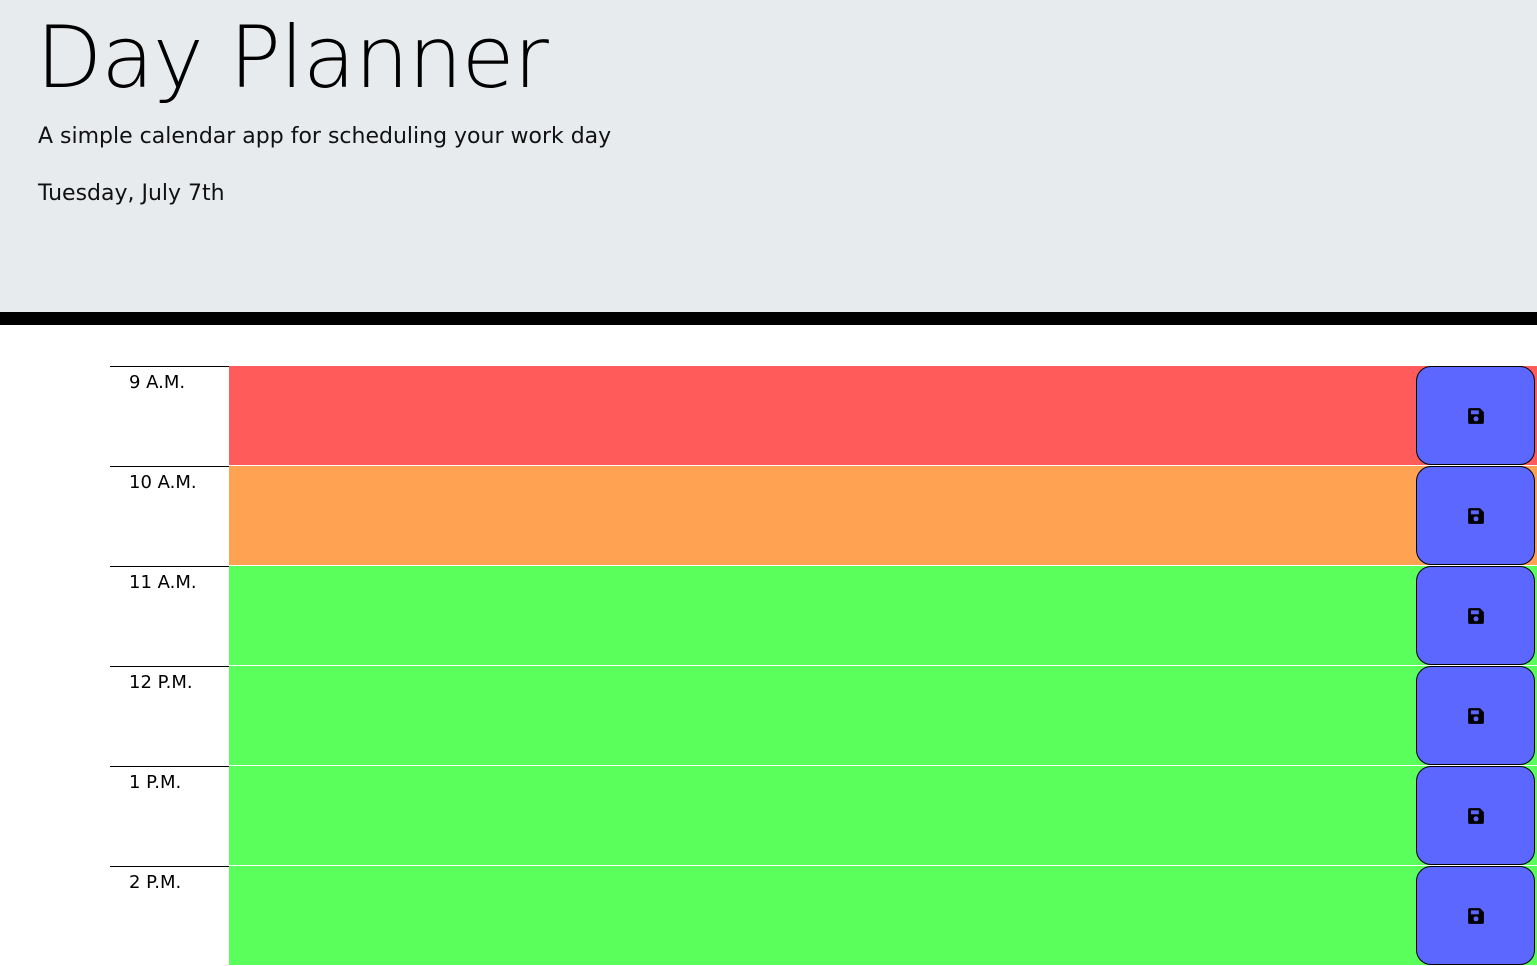  Describe the element at coordinates (292, 58) in the screenshot. I see `page-title: Day Planner` at that location.